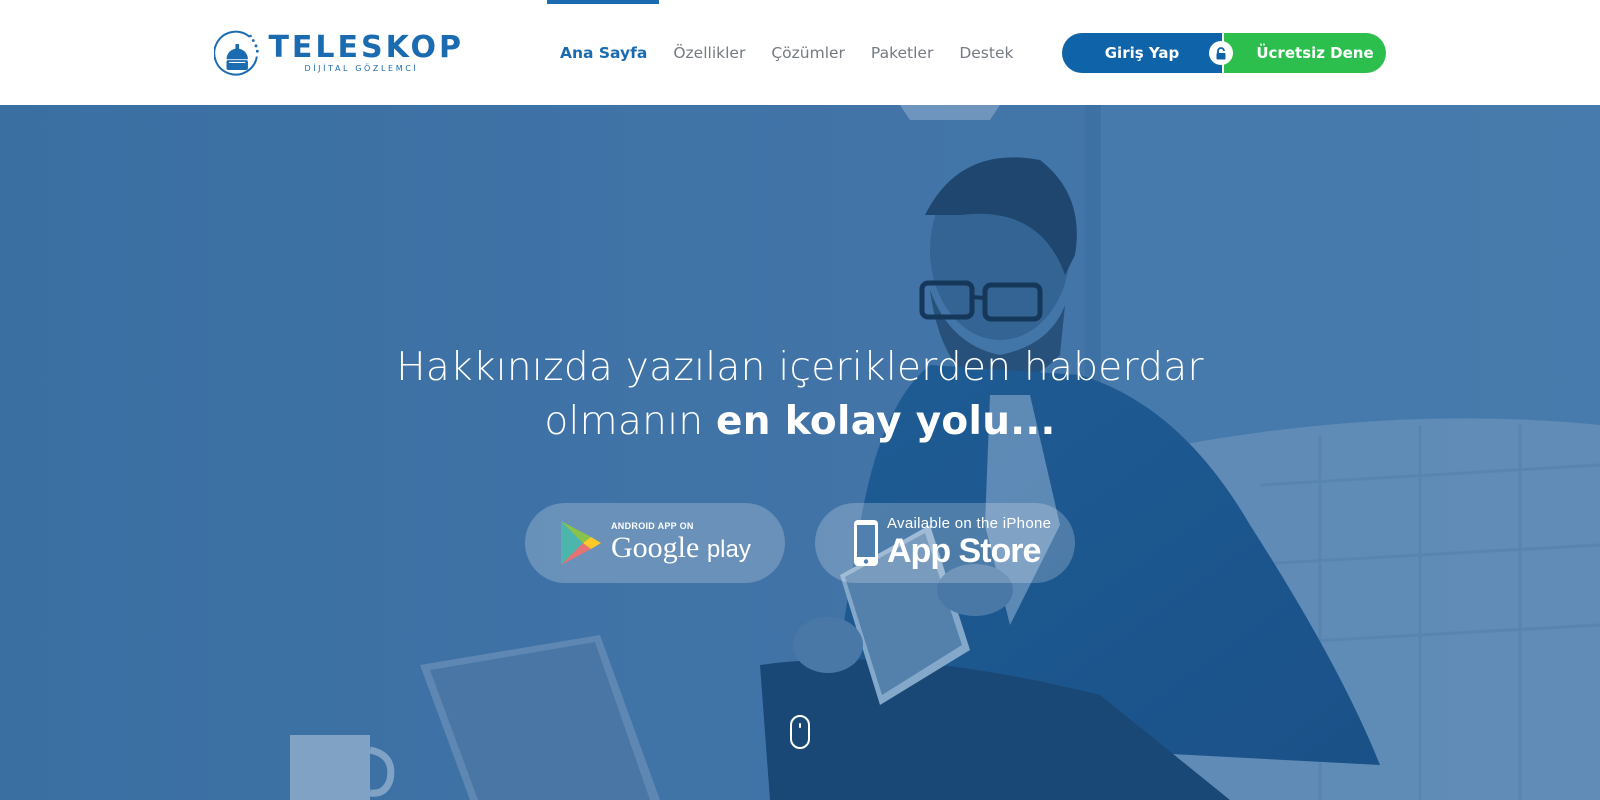 The height and width of the screenshot is (800, 1600). I want to click on telescope-logo-icon, so click(236, 53).